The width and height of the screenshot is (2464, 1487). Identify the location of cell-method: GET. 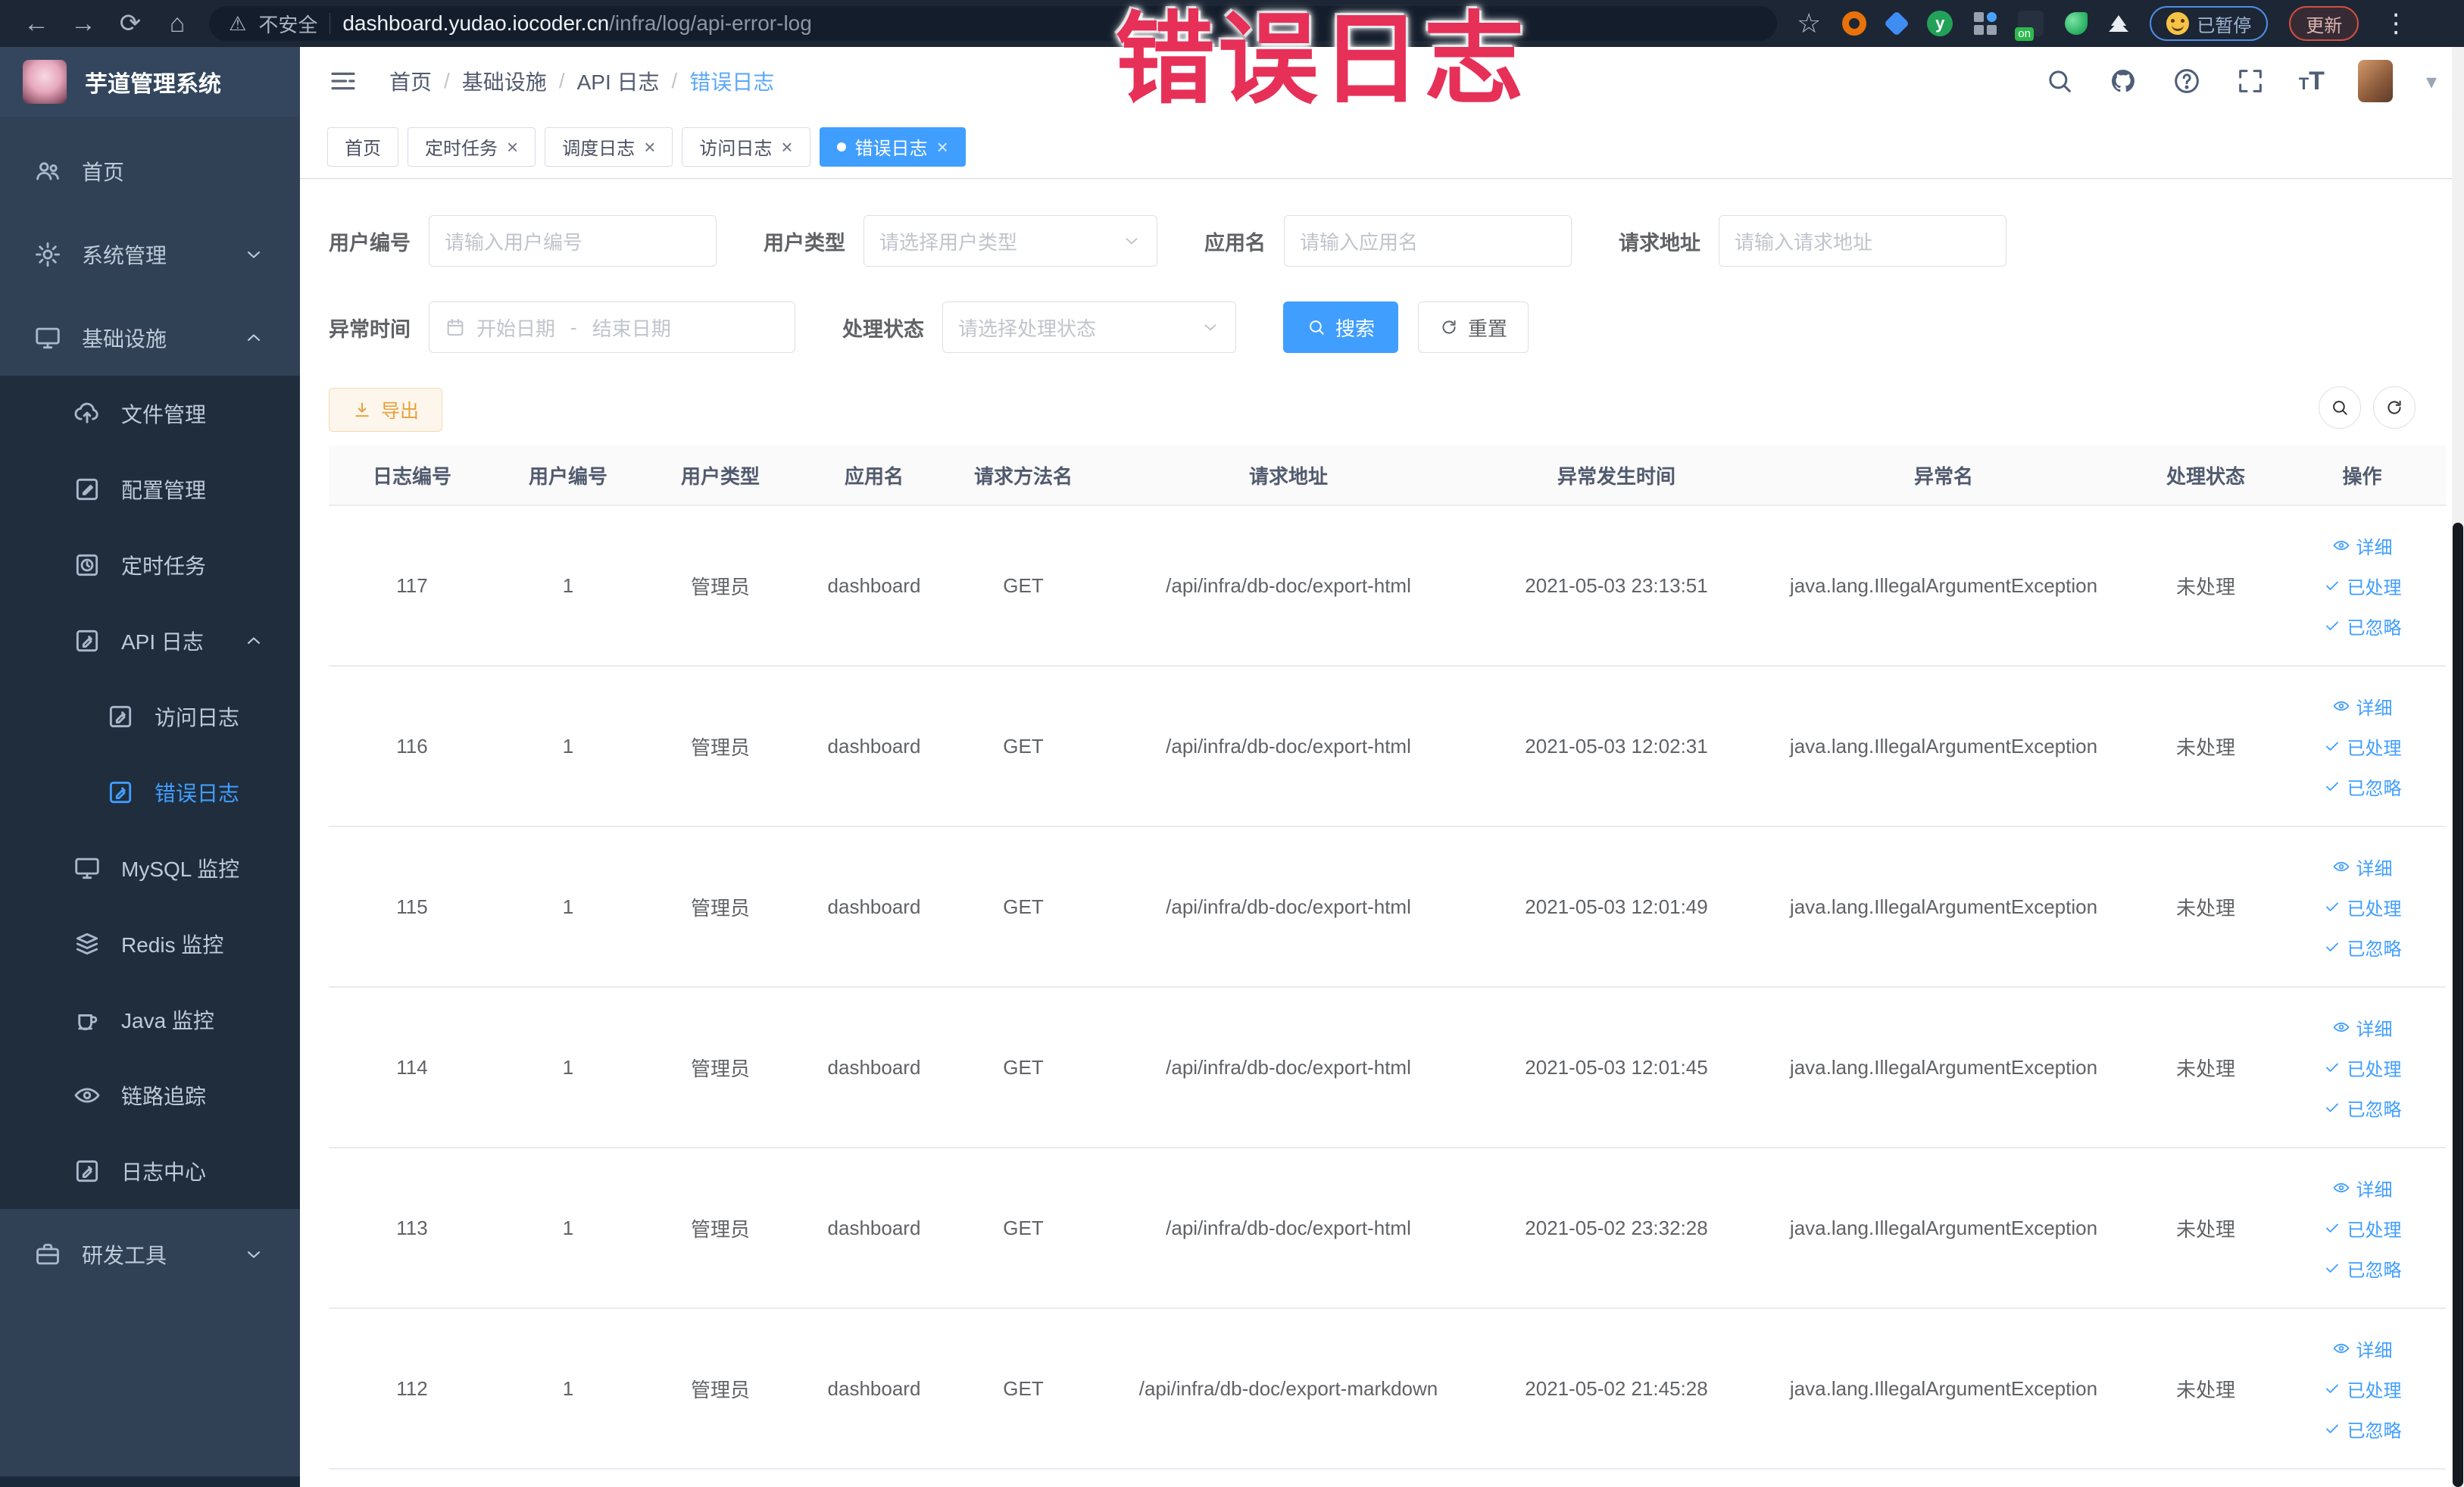
(1023, 906).